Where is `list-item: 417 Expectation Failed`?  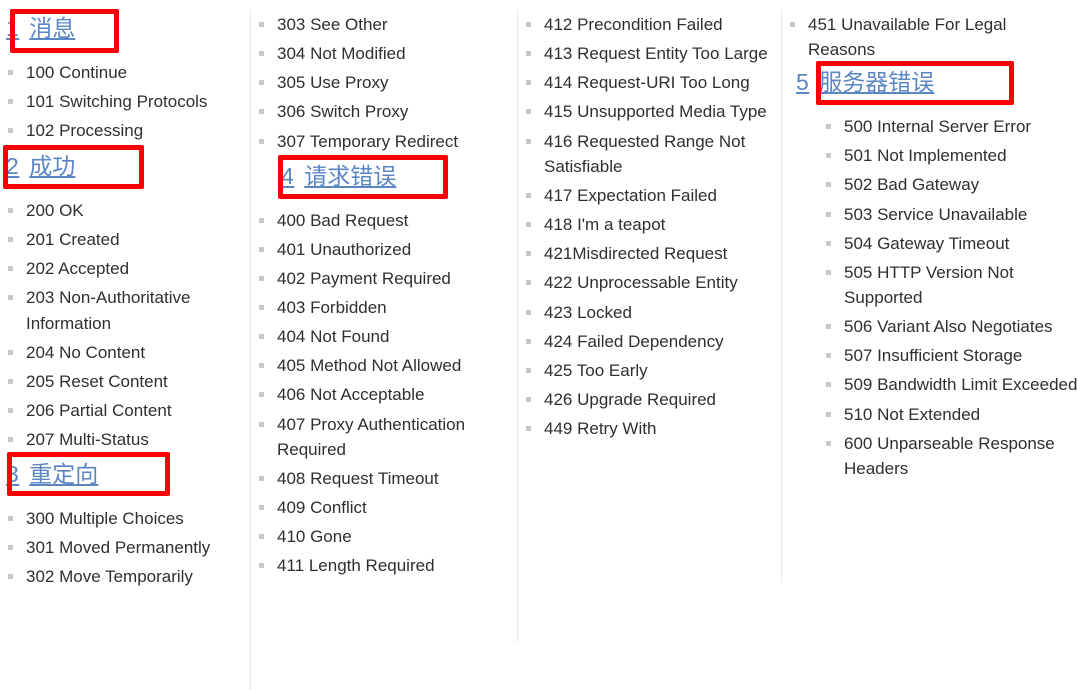 list-item: 417 Expectation Failed is located at coordinates (649, 195).